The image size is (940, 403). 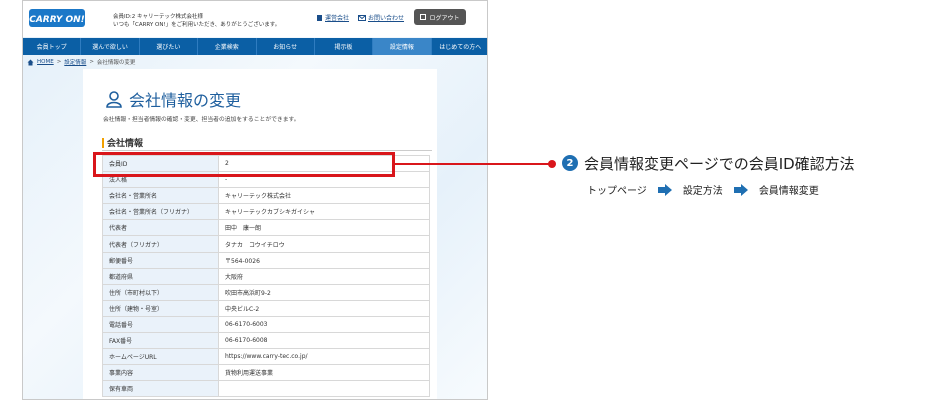 I want to click on field-label: 住所（市町村以下）, so click(x=160, y=292).